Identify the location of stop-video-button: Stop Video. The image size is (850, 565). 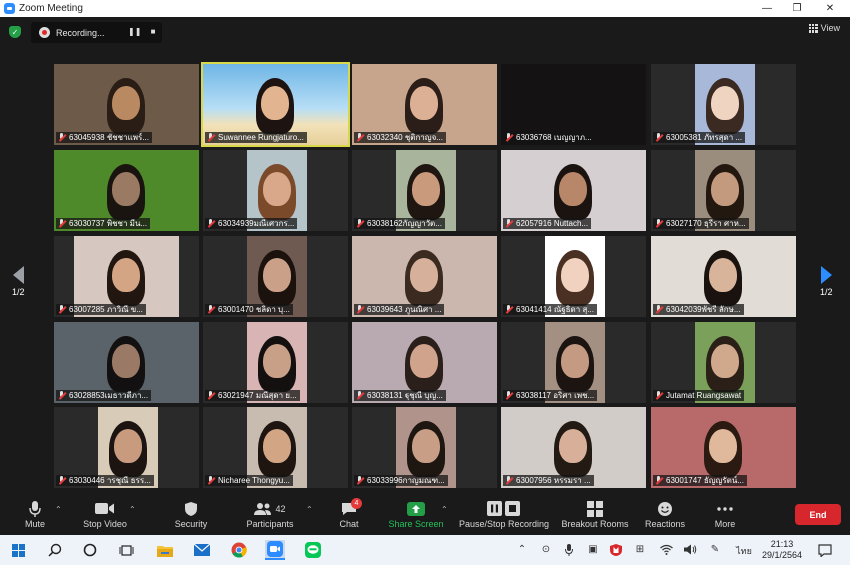
(105, 514).